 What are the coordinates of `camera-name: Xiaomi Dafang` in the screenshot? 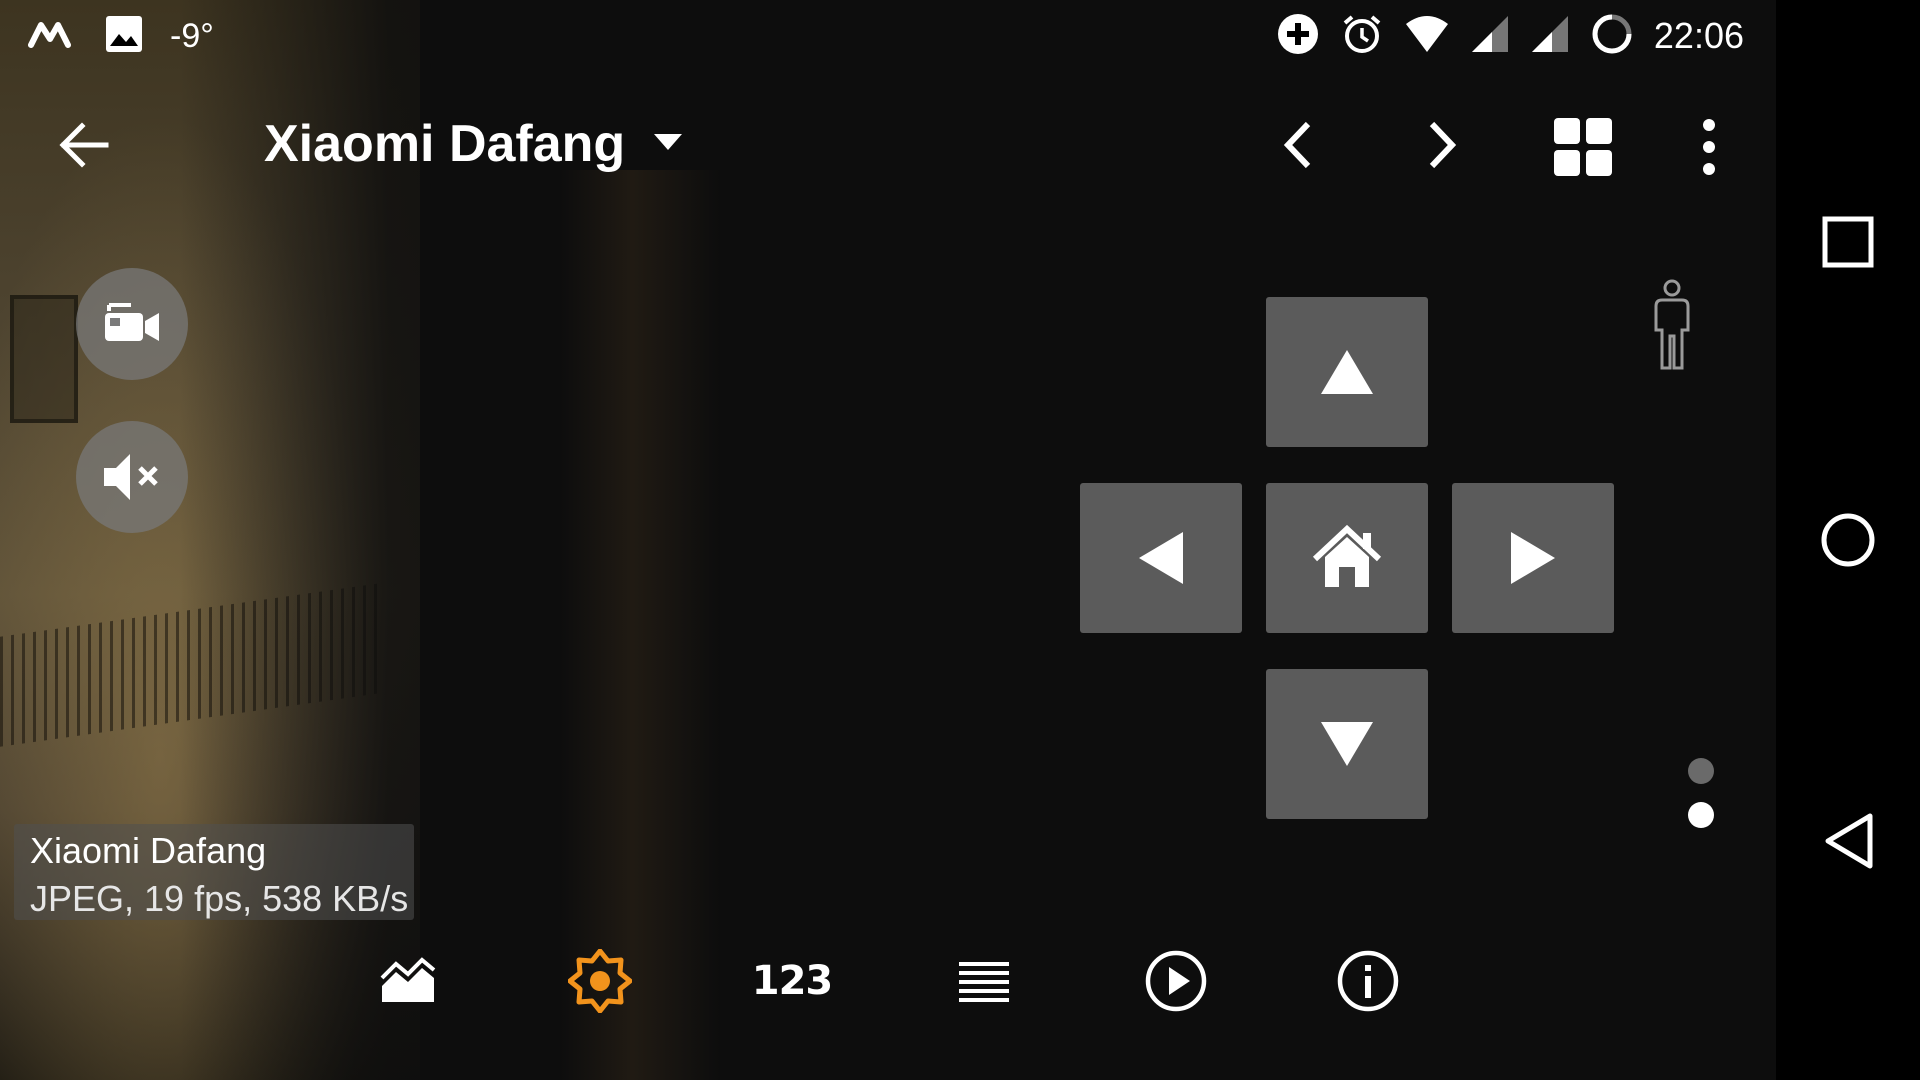 It's located at (148, 850).